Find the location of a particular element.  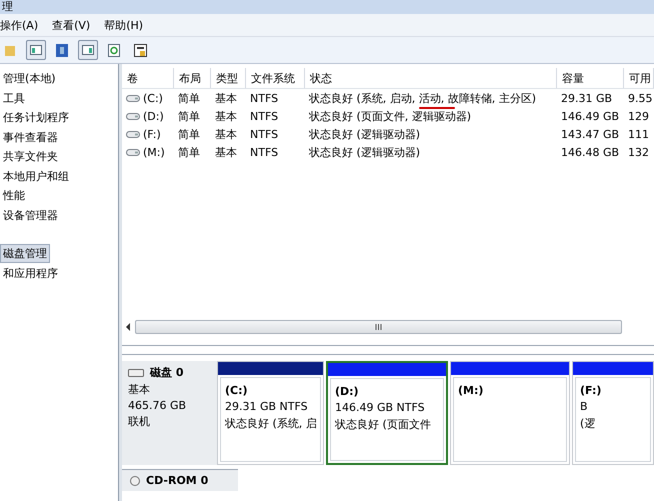

table-cell: (F:) is located at coordinates (152, 134).